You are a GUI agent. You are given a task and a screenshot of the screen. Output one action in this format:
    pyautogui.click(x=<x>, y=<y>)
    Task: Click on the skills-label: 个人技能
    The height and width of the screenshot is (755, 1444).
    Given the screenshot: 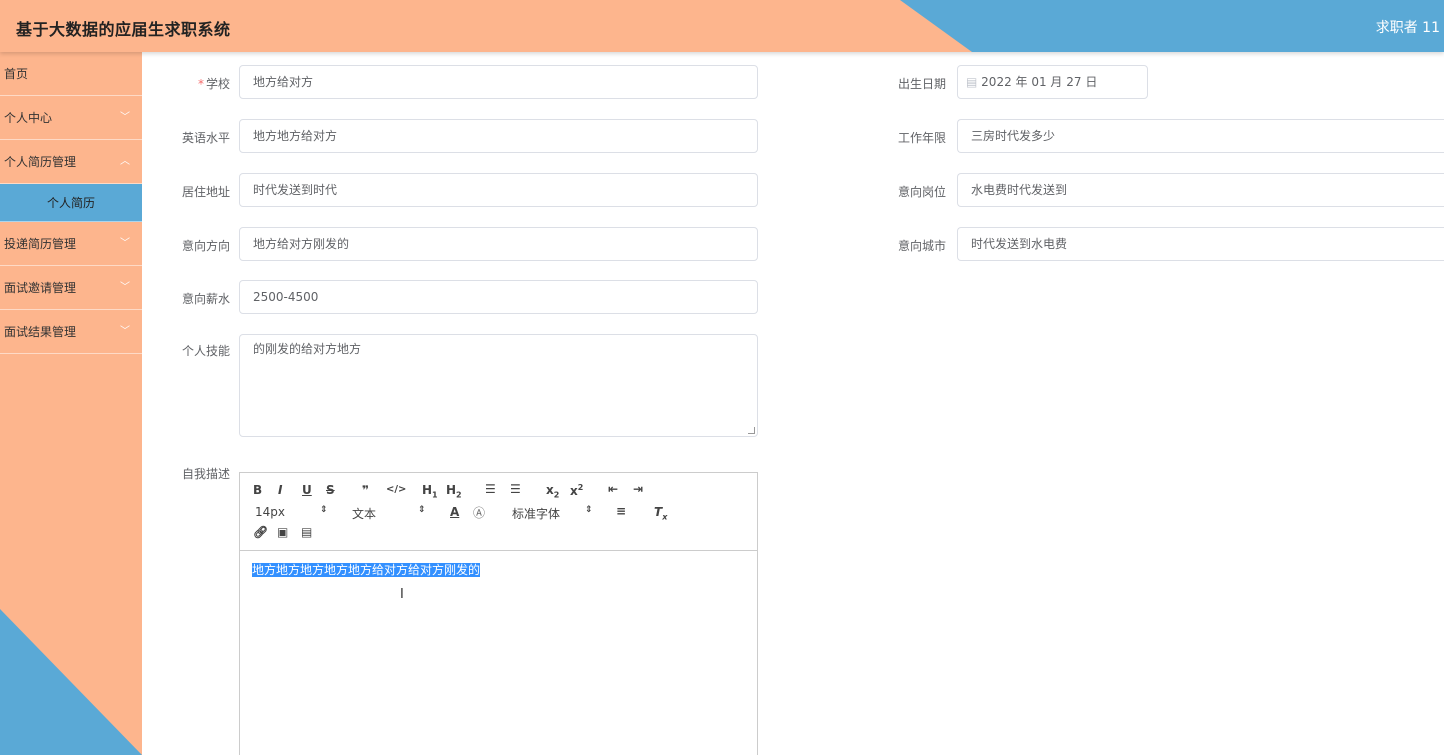 What is the action you would take?
    pyautogui.click(x=205, y=351)
    